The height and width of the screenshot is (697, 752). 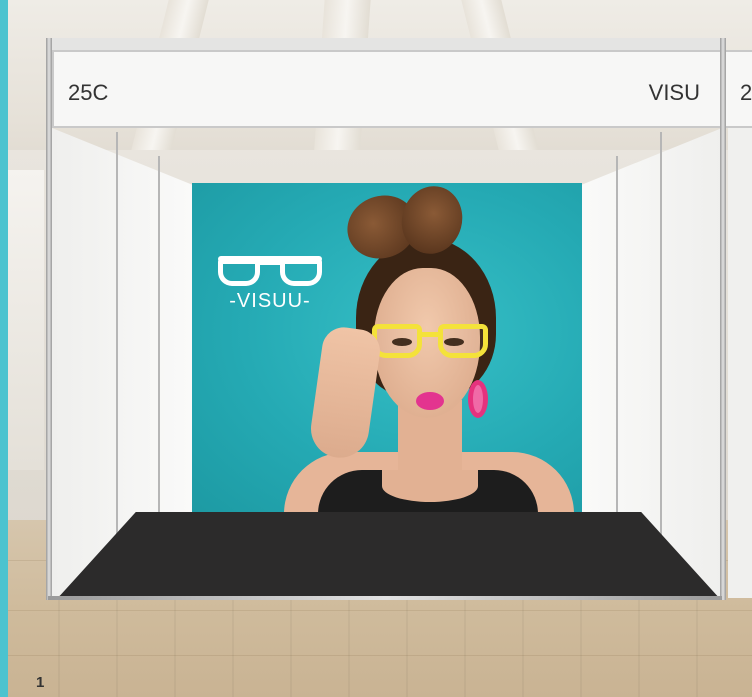 I want to click on model-lips, so click(x=430, y=401).